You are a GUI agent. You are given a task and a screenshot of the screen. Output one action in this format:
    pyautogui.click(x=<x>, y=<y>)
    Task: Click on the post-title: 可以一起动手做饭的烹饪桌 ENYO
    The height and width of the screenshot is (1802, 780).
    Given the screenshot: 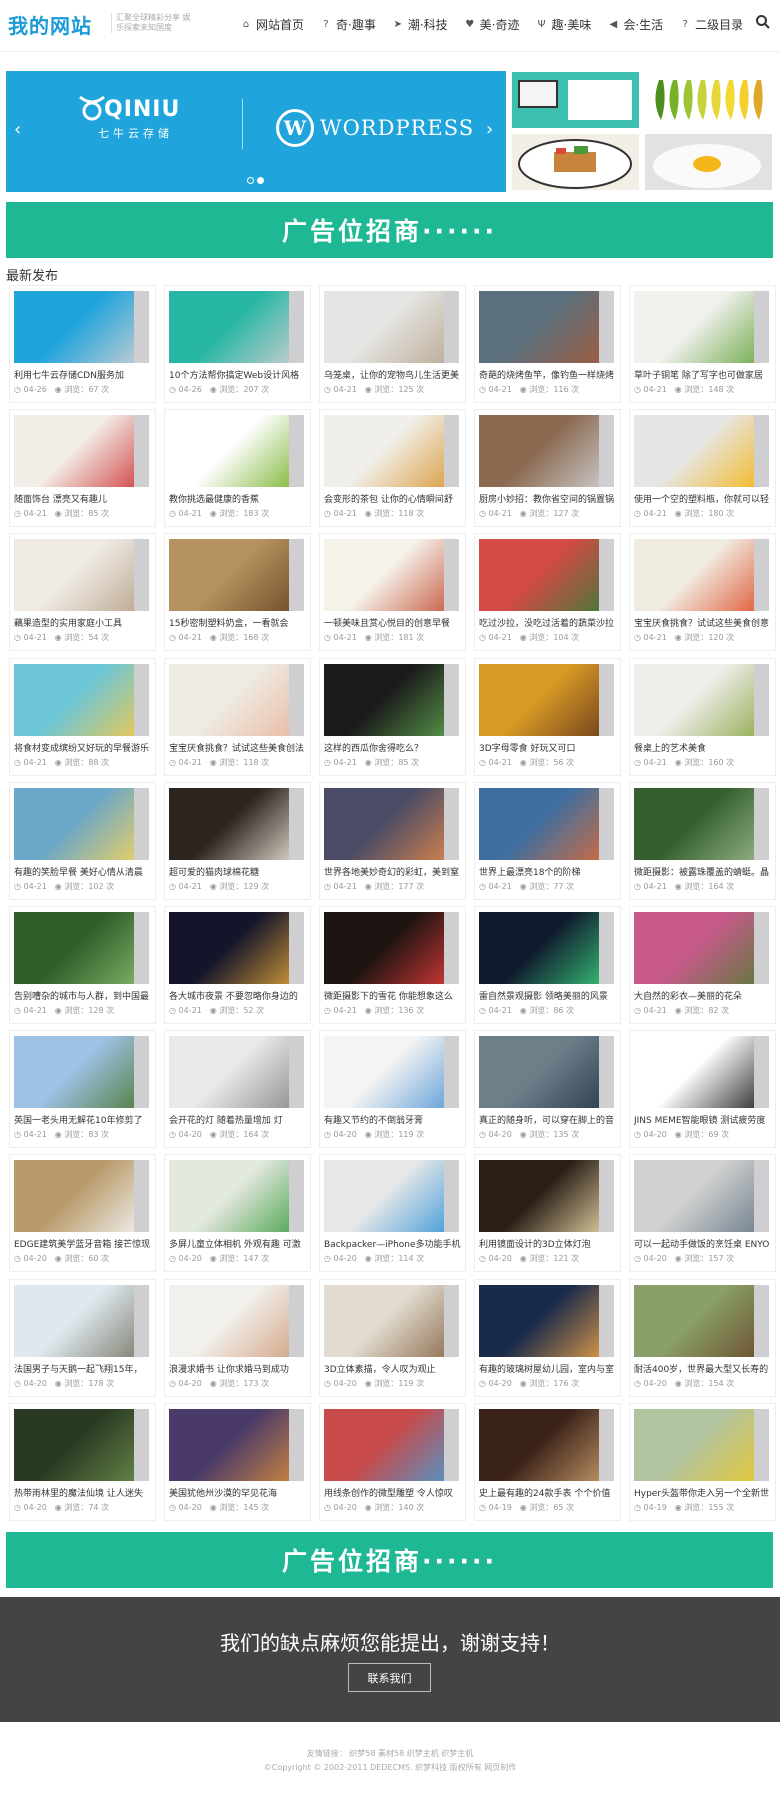 What is the action you would take?
    pyautogui.click(x=703, y=1243)
    